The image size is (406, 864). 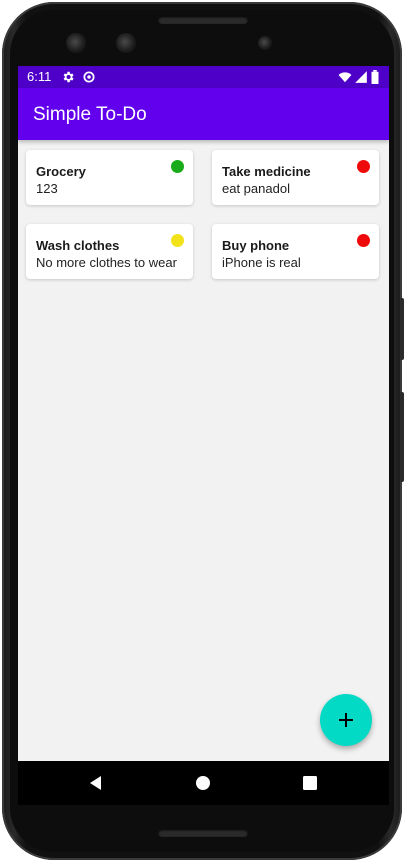 I want to click on task-card: Buy phone iPhone is real, so click(x=295, y=251).